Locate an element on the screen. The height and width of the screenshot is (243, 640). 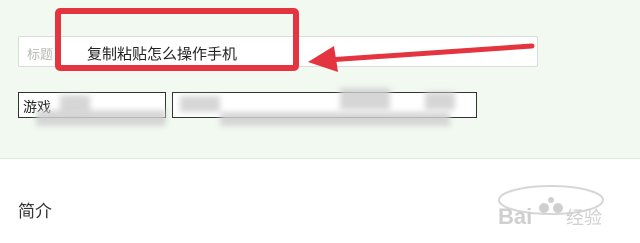
highlight-annotation-box is located at coordinates (177, 39).